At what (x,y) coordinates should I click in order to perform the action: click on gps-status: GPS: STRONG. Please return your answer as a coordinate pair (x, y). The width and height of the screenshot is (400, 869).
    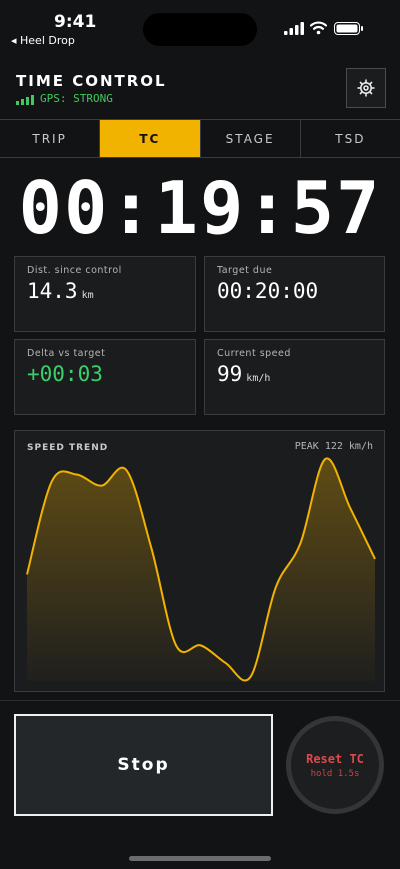
    Looking at the image, I should click on (64, 98).